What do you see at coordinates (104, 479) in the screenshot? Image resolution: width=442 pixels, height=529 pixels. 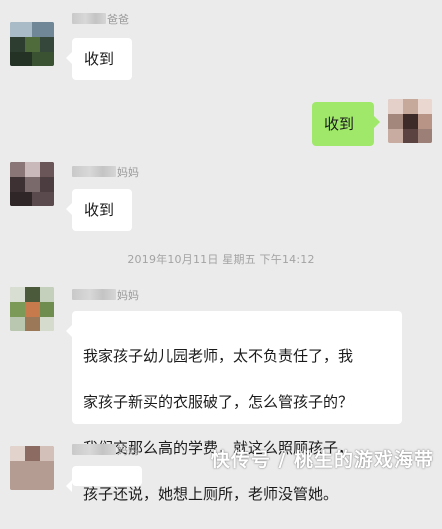 I see `message-bubble-partial` at bounding box center [104, 479].